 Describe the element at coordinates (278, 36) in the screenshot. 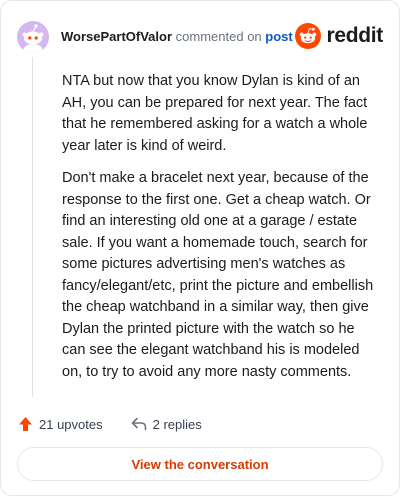

I see `post-link: post` at that location.